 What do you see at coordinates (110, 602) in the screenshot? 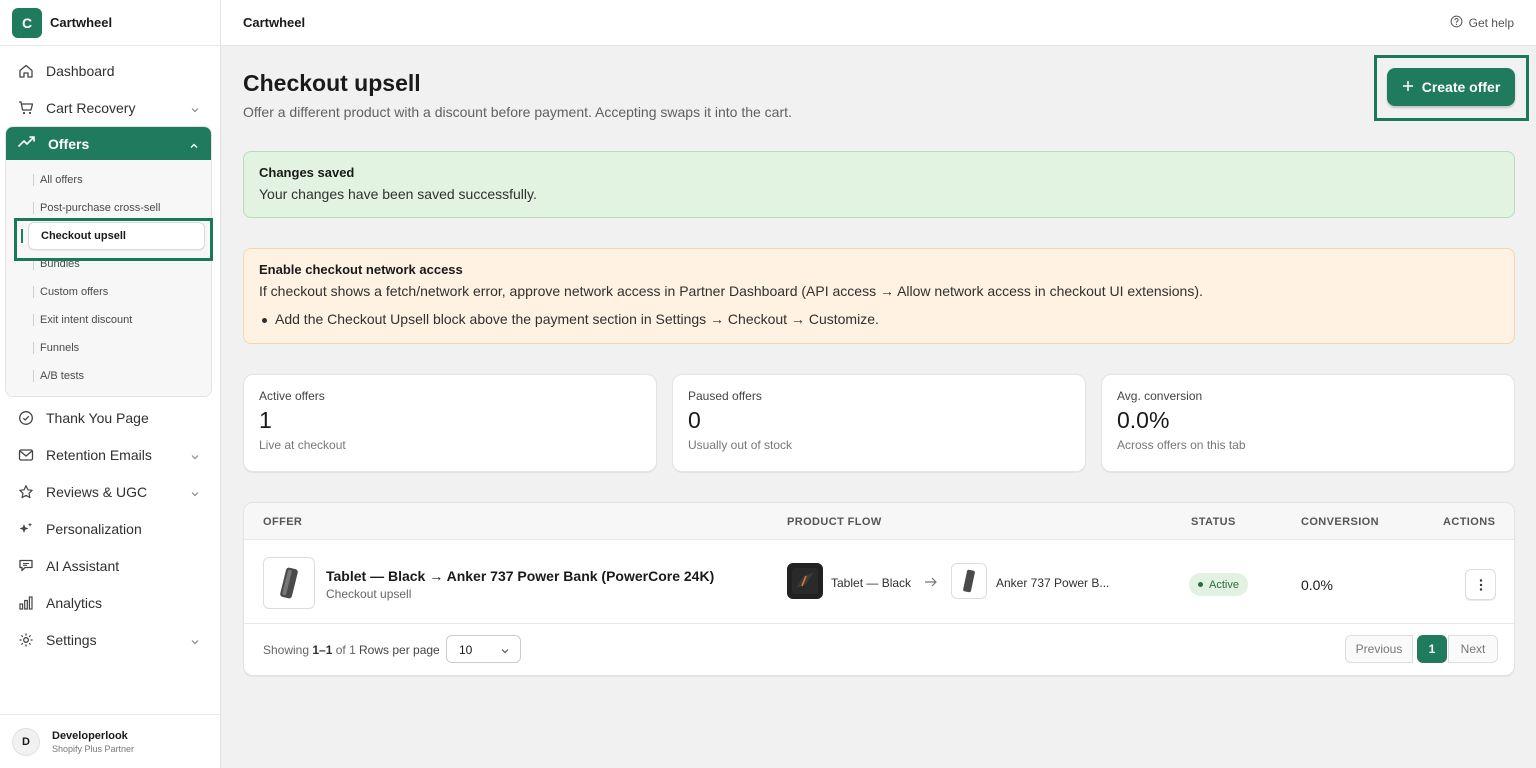
I see `sidebar-item-analytics: Analytics` at bounding box center [110, 602].